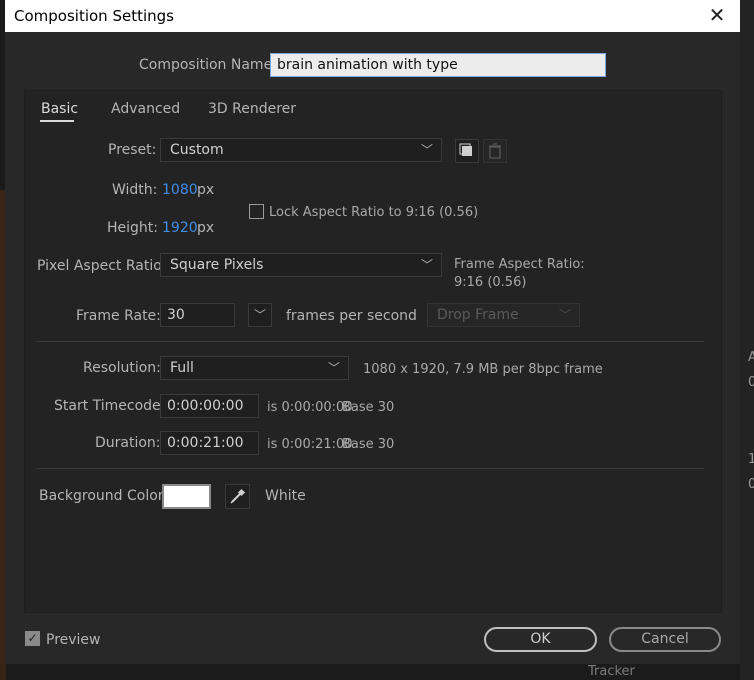 The width and height of the screenshot is (754, 680). I want to click on background-color-label: Background Color:, so click(103, 496).